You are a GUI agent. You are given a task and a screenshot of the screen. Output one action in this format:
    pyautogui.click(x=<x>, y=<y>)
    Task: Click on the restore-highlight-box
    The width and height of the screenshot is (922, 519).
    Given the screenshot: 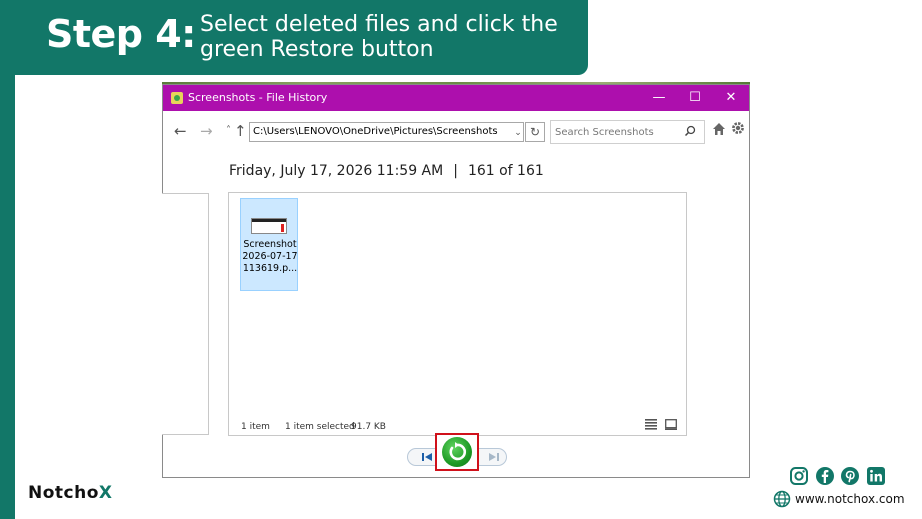 What is the action you would take?
    pyautogui.click(x=457, y=452)
    